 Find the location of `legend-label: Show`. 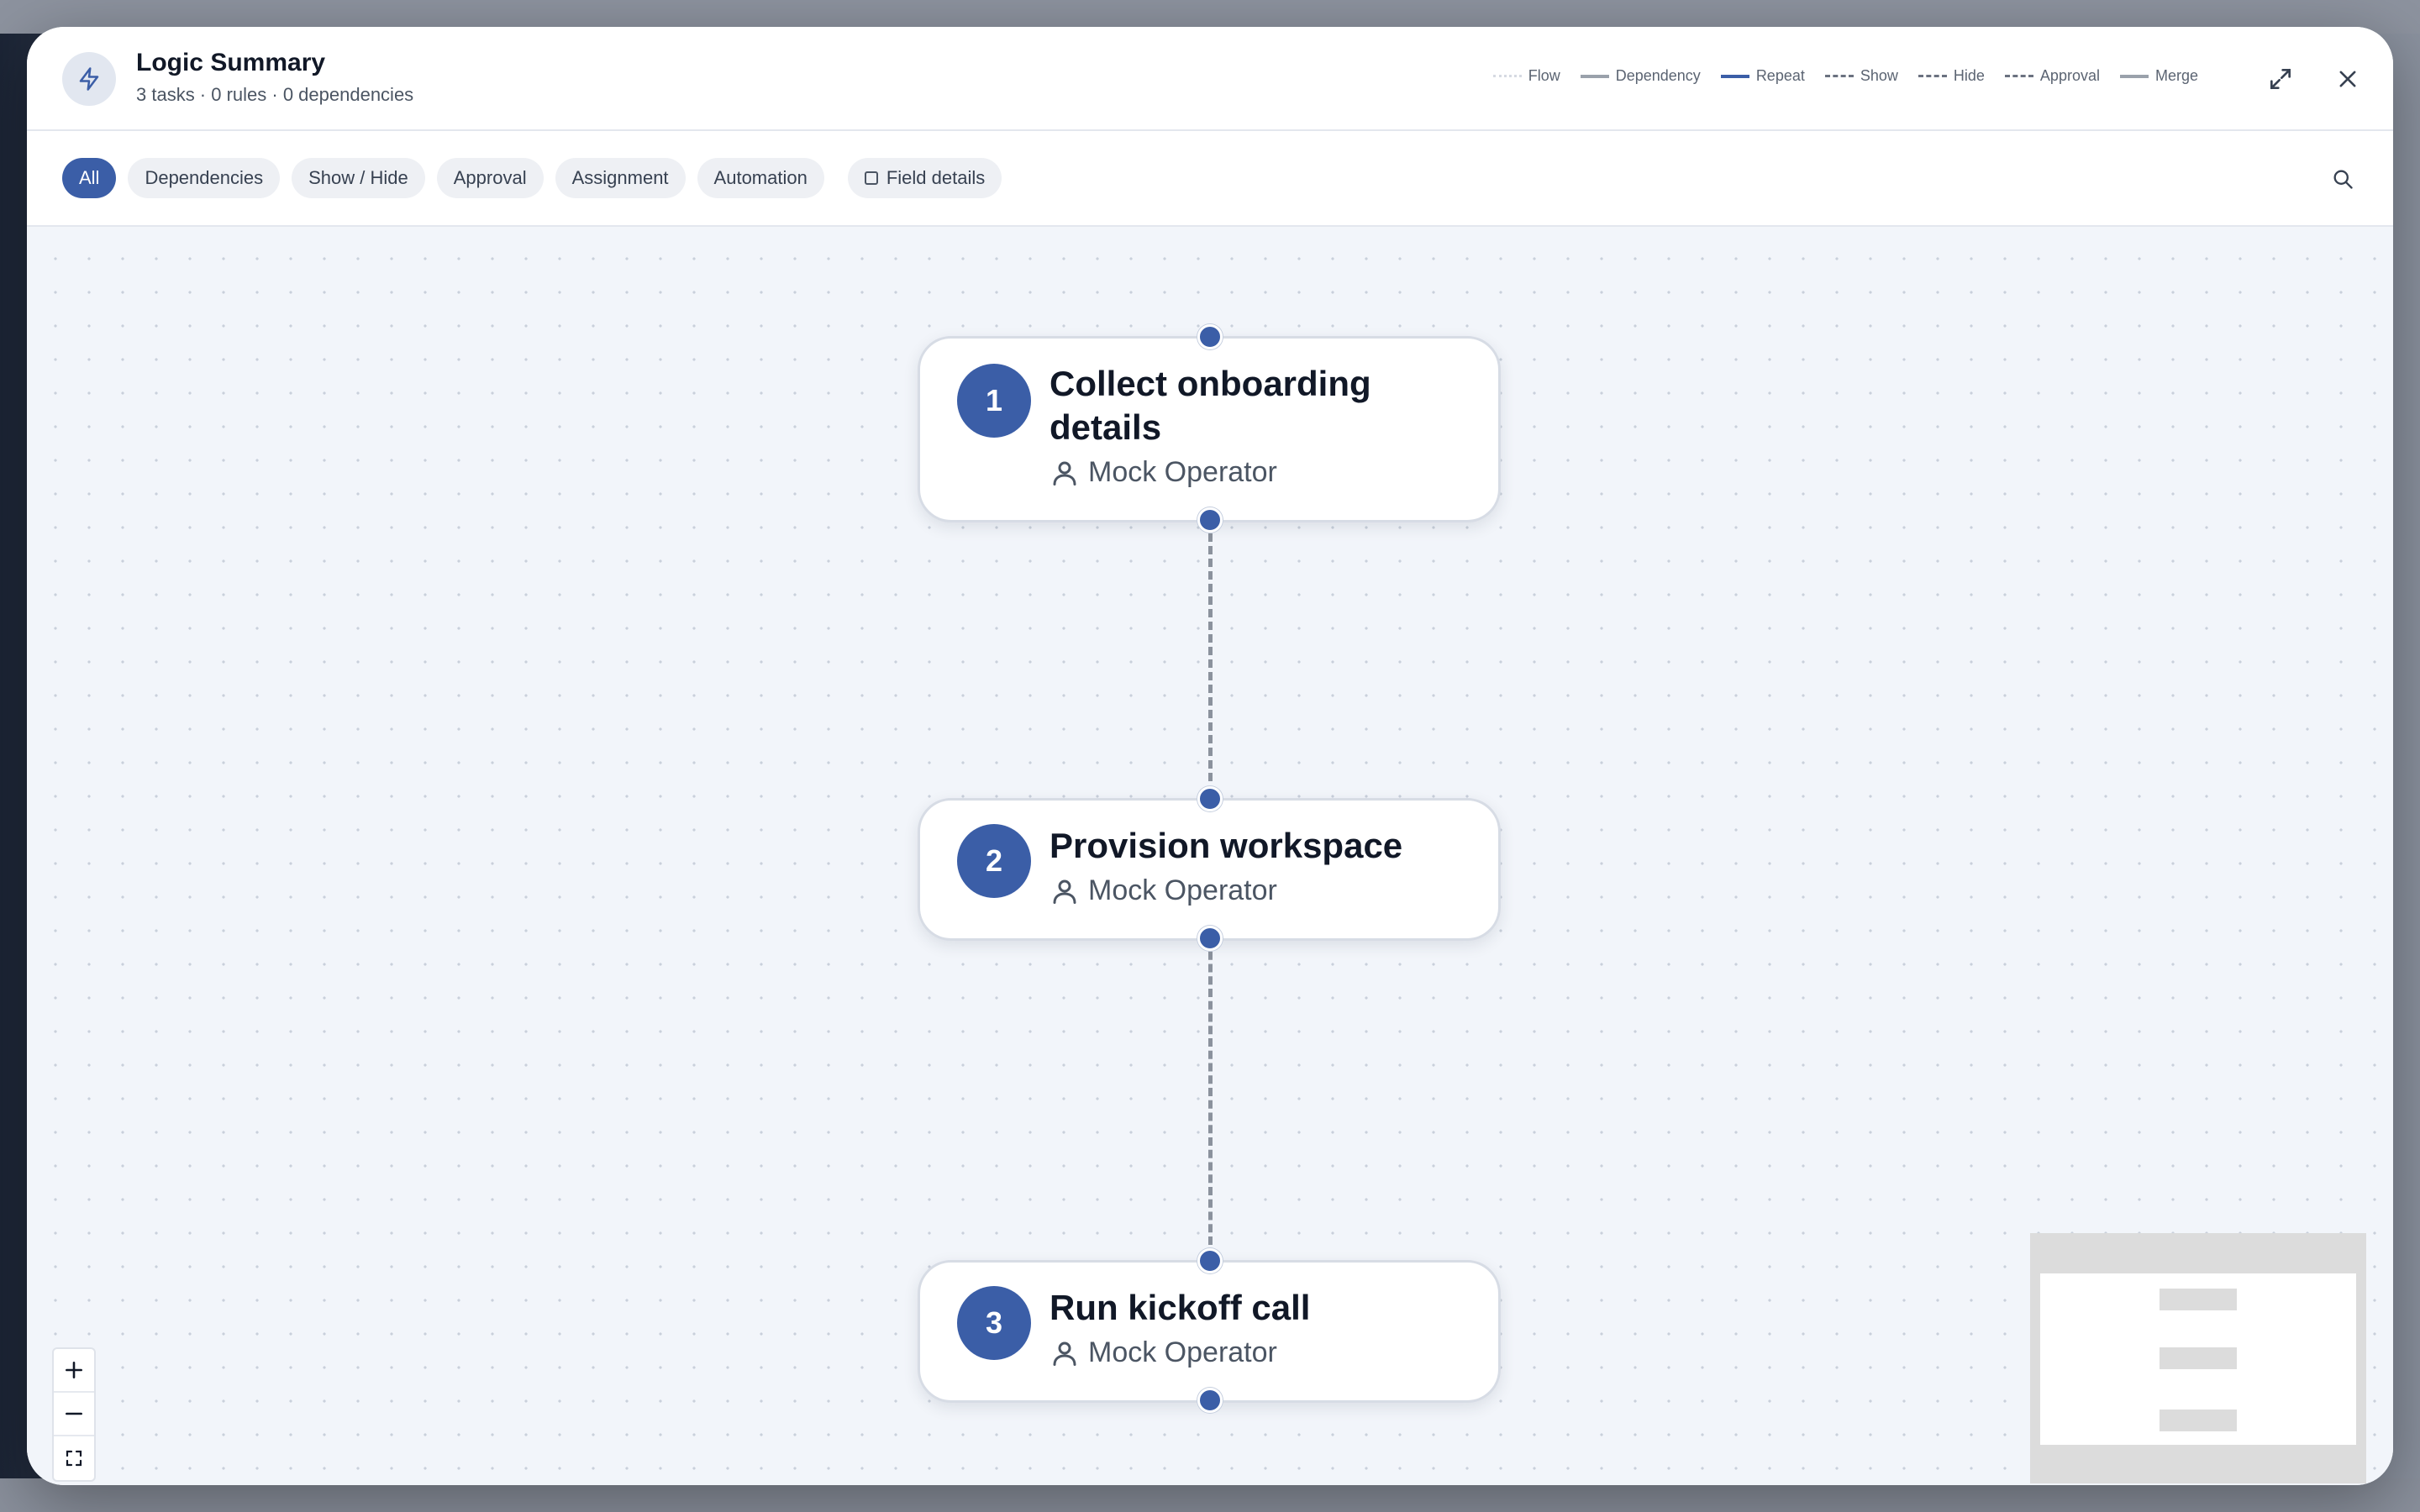

legend-label: Show is located at coordinates (1879, 75).